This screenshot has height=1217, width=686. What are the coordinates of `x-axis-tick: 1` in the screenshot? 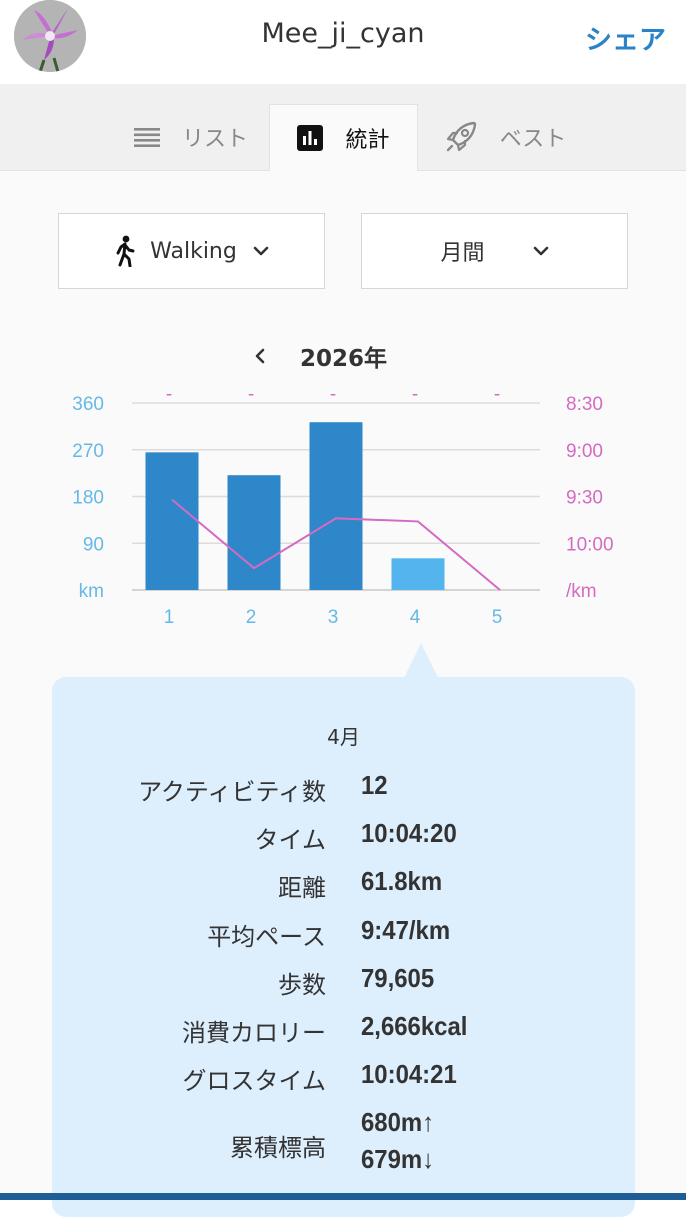 It's located at (169, 617).